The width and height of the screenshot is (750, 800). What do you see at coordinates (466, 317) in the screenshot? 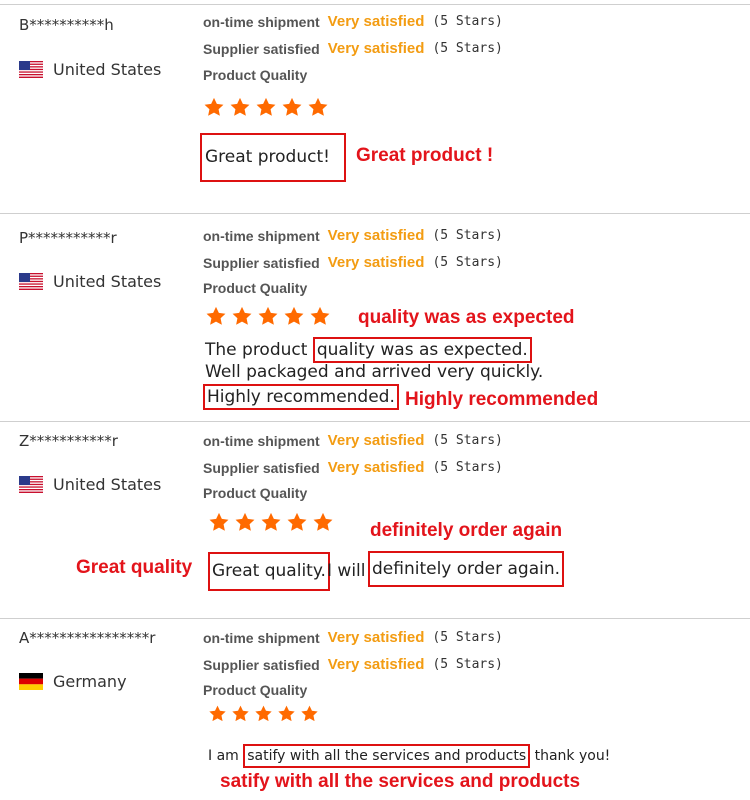
I see `annotation-label: quality was as expected` at bounding box center [466, 317].